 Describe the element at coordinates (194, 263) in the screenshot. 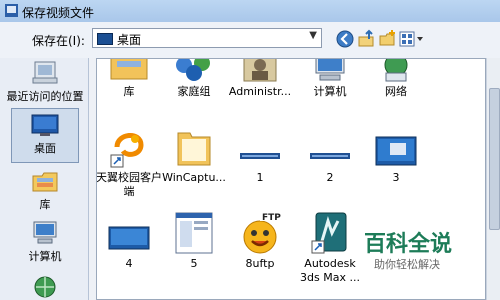

I see `file-label: 5` at that location.